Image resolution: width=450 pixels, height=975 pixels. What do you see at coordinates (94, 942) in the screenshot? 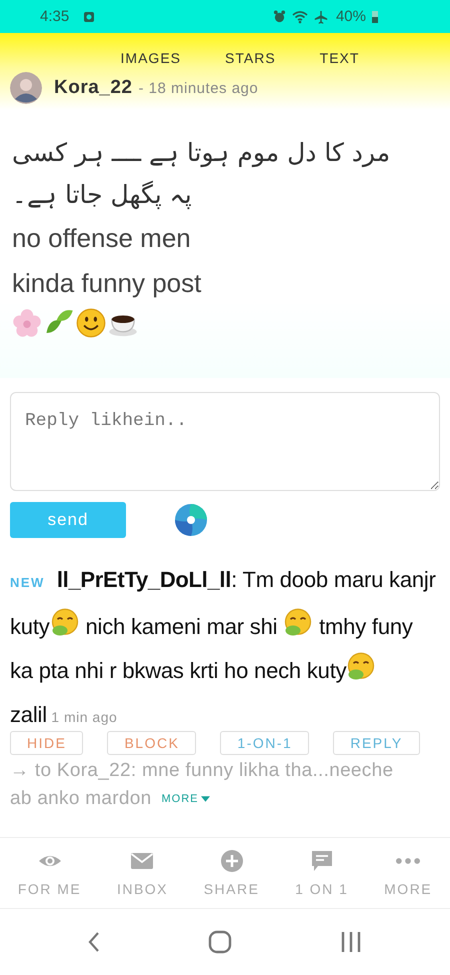
I see `chevron-left-icon` at bounding box center [94, 942].